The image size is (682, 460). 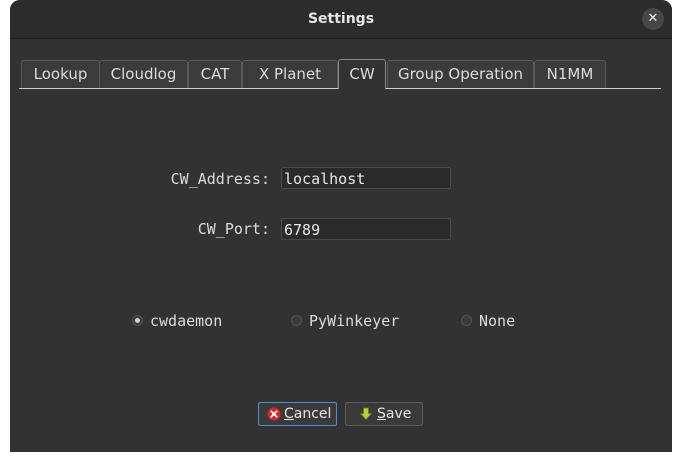 I want to click on cw-address-label: CW_Address:, so click(x=220, y=179).